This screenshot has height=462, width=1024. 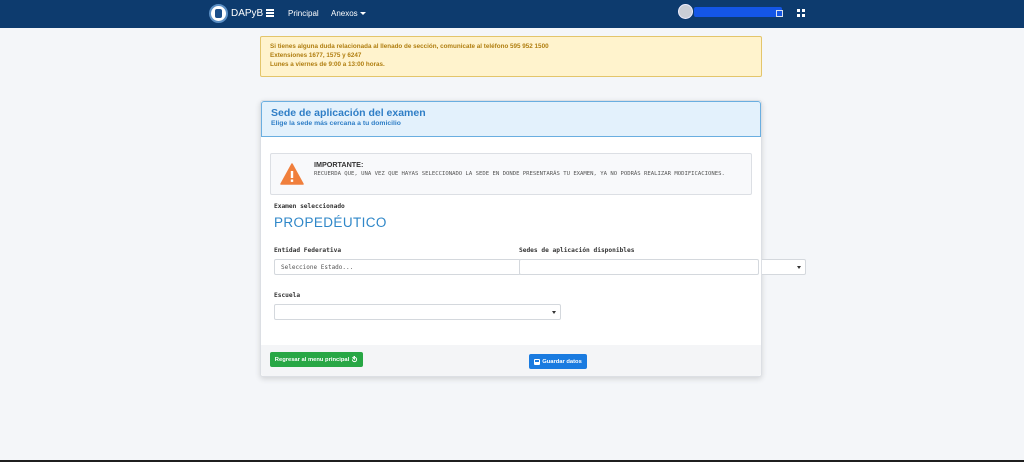 I want to click on card-title: Sede de aplicación del examen, so click(x=348, y=113).